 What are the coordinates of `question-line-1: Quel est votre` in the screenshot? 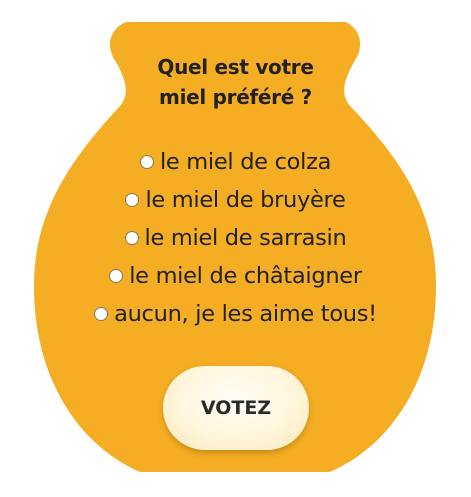 It's located at (235, 67).